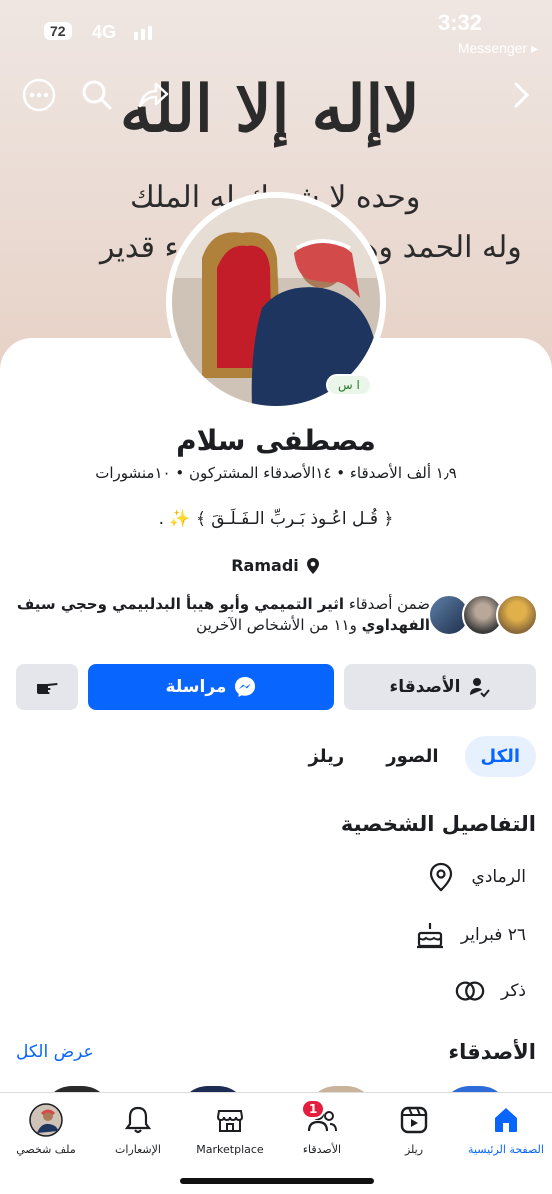 The width and height of the screenshot is (552, 1194). I want to click on home-icon, so click(506, 1120).